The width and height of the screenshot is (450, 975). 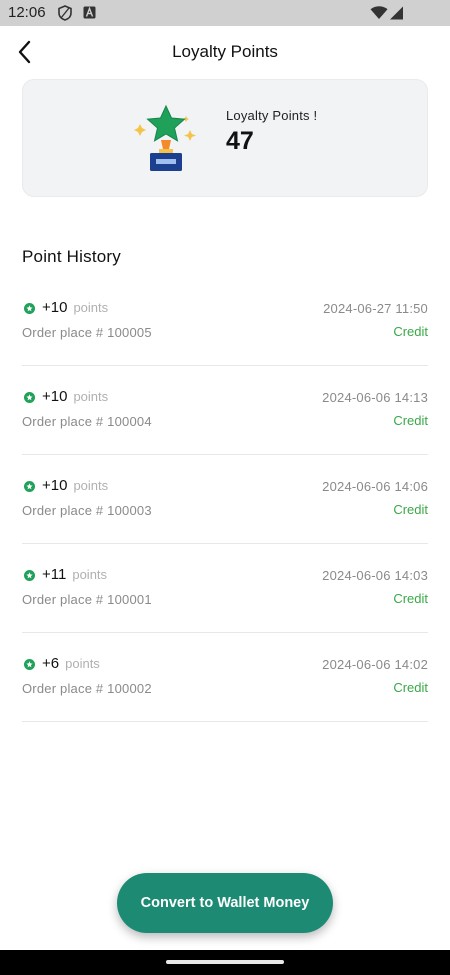 What do you see at coordinates (225, 13) in the screenshot?
I see `status-bar: 12:06` at bounding box center [225, 13].